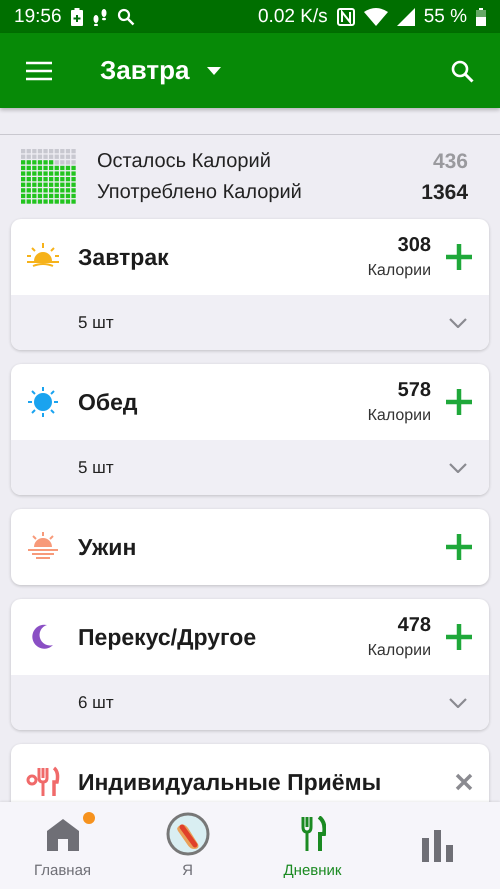 Image resolution: width=500 pixels, height=889 pixels. Describe the element at coordinates (214, 70) in the screenshot. I see `dropdown-caret-icon` at that location.